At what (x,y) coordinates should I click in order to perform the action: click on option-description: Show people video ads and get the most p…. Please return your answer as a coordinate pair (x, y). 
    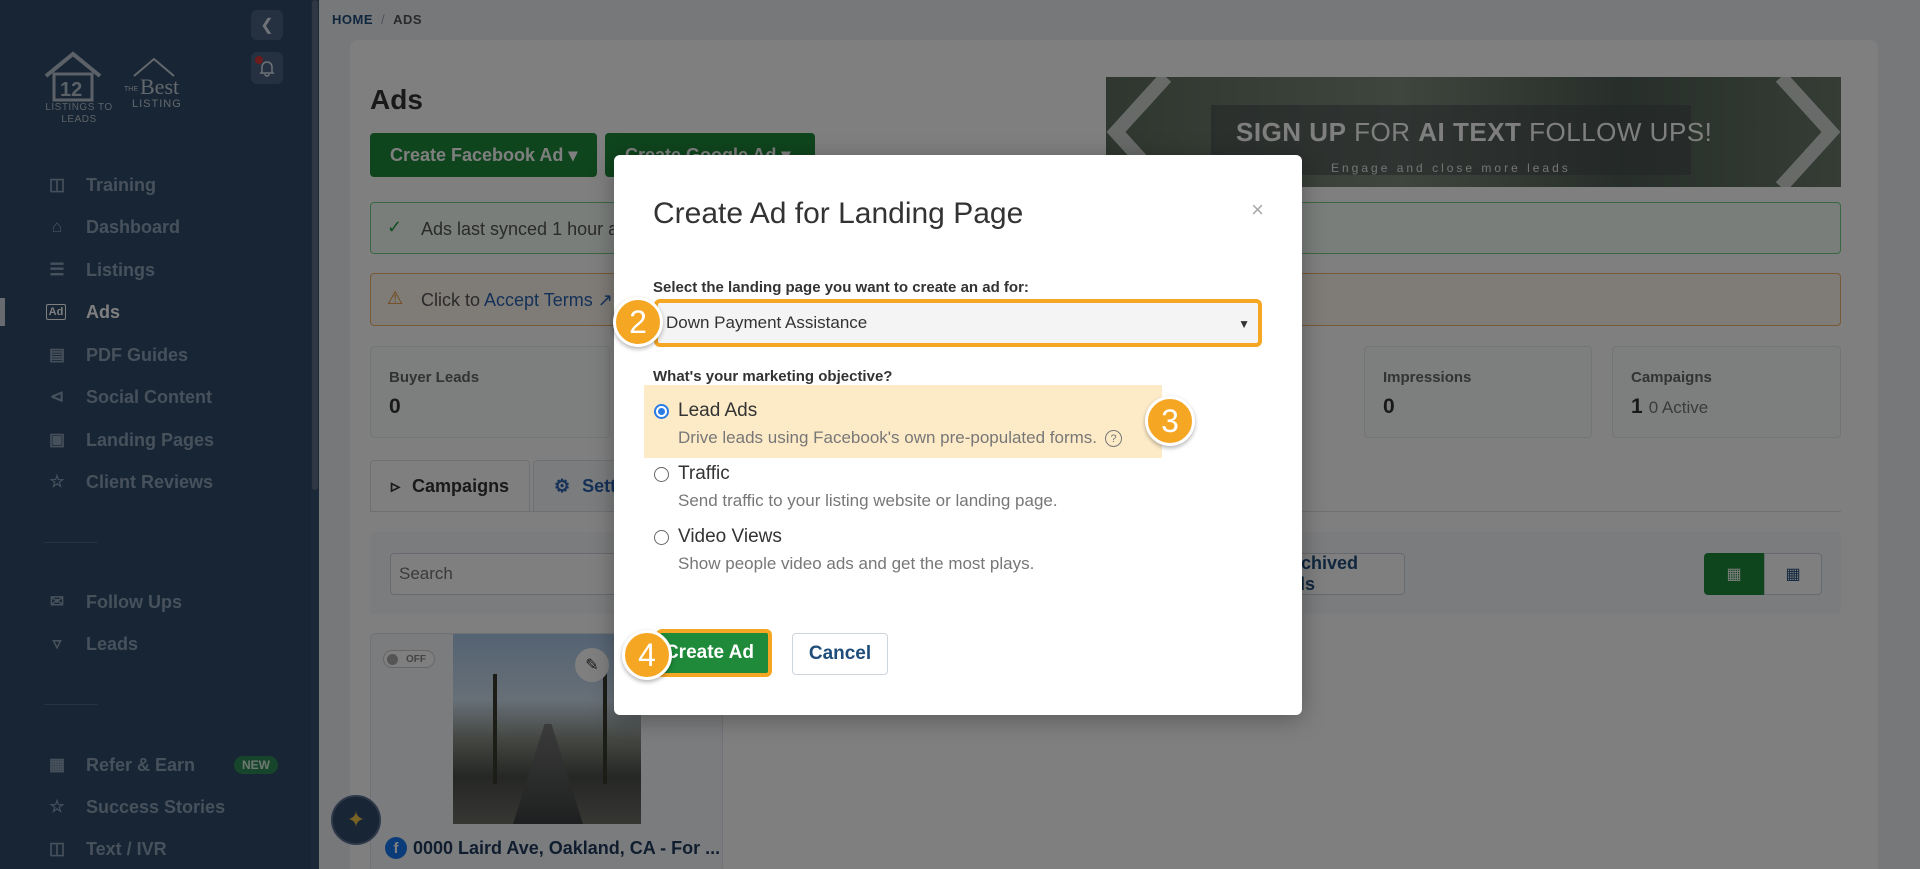
    Looking at the image, I should click on (856, 563).